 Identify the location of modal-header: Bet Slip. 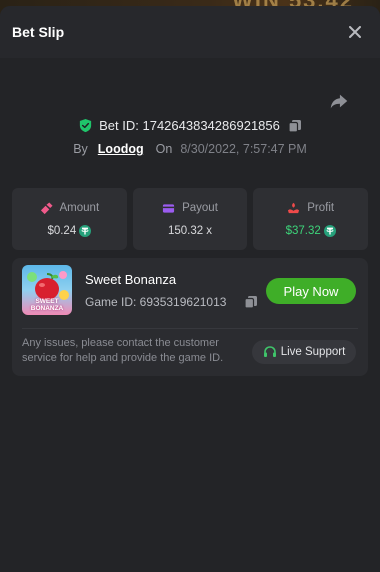
(190, 32).